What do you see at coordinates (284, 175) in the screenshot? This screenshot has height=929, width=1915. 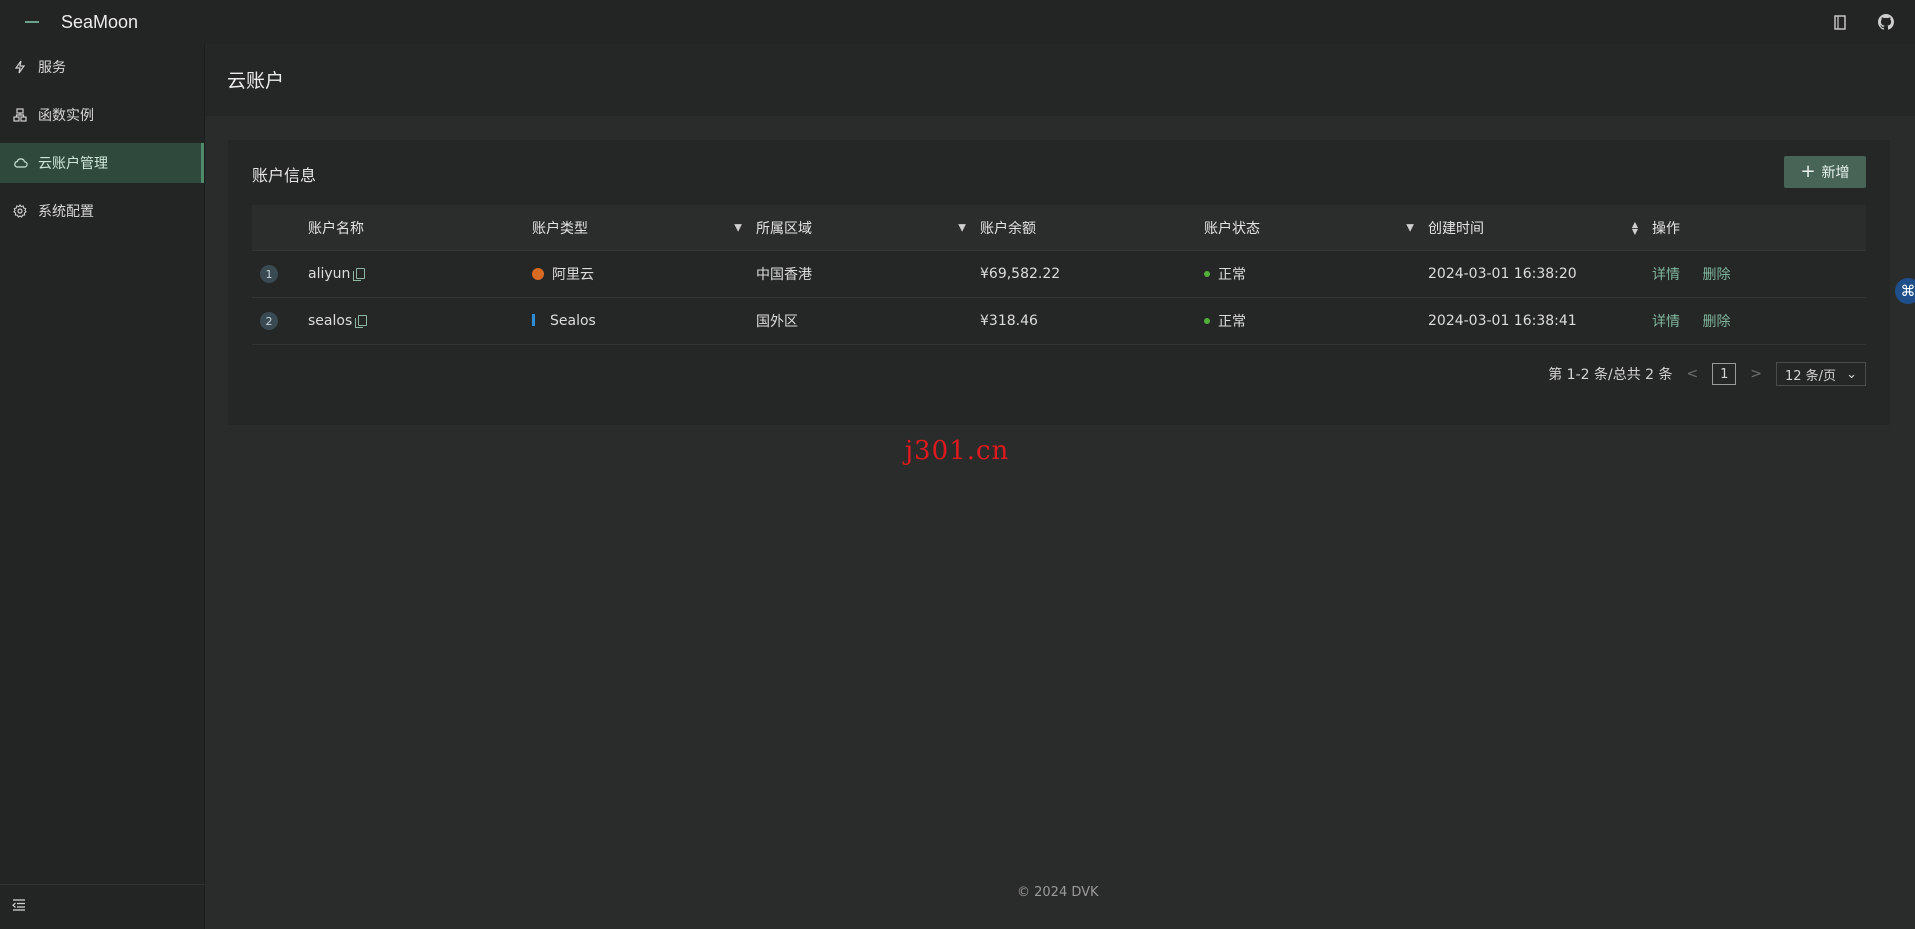 I see `card-title: 账户信息` at bounding box center [284, 175].